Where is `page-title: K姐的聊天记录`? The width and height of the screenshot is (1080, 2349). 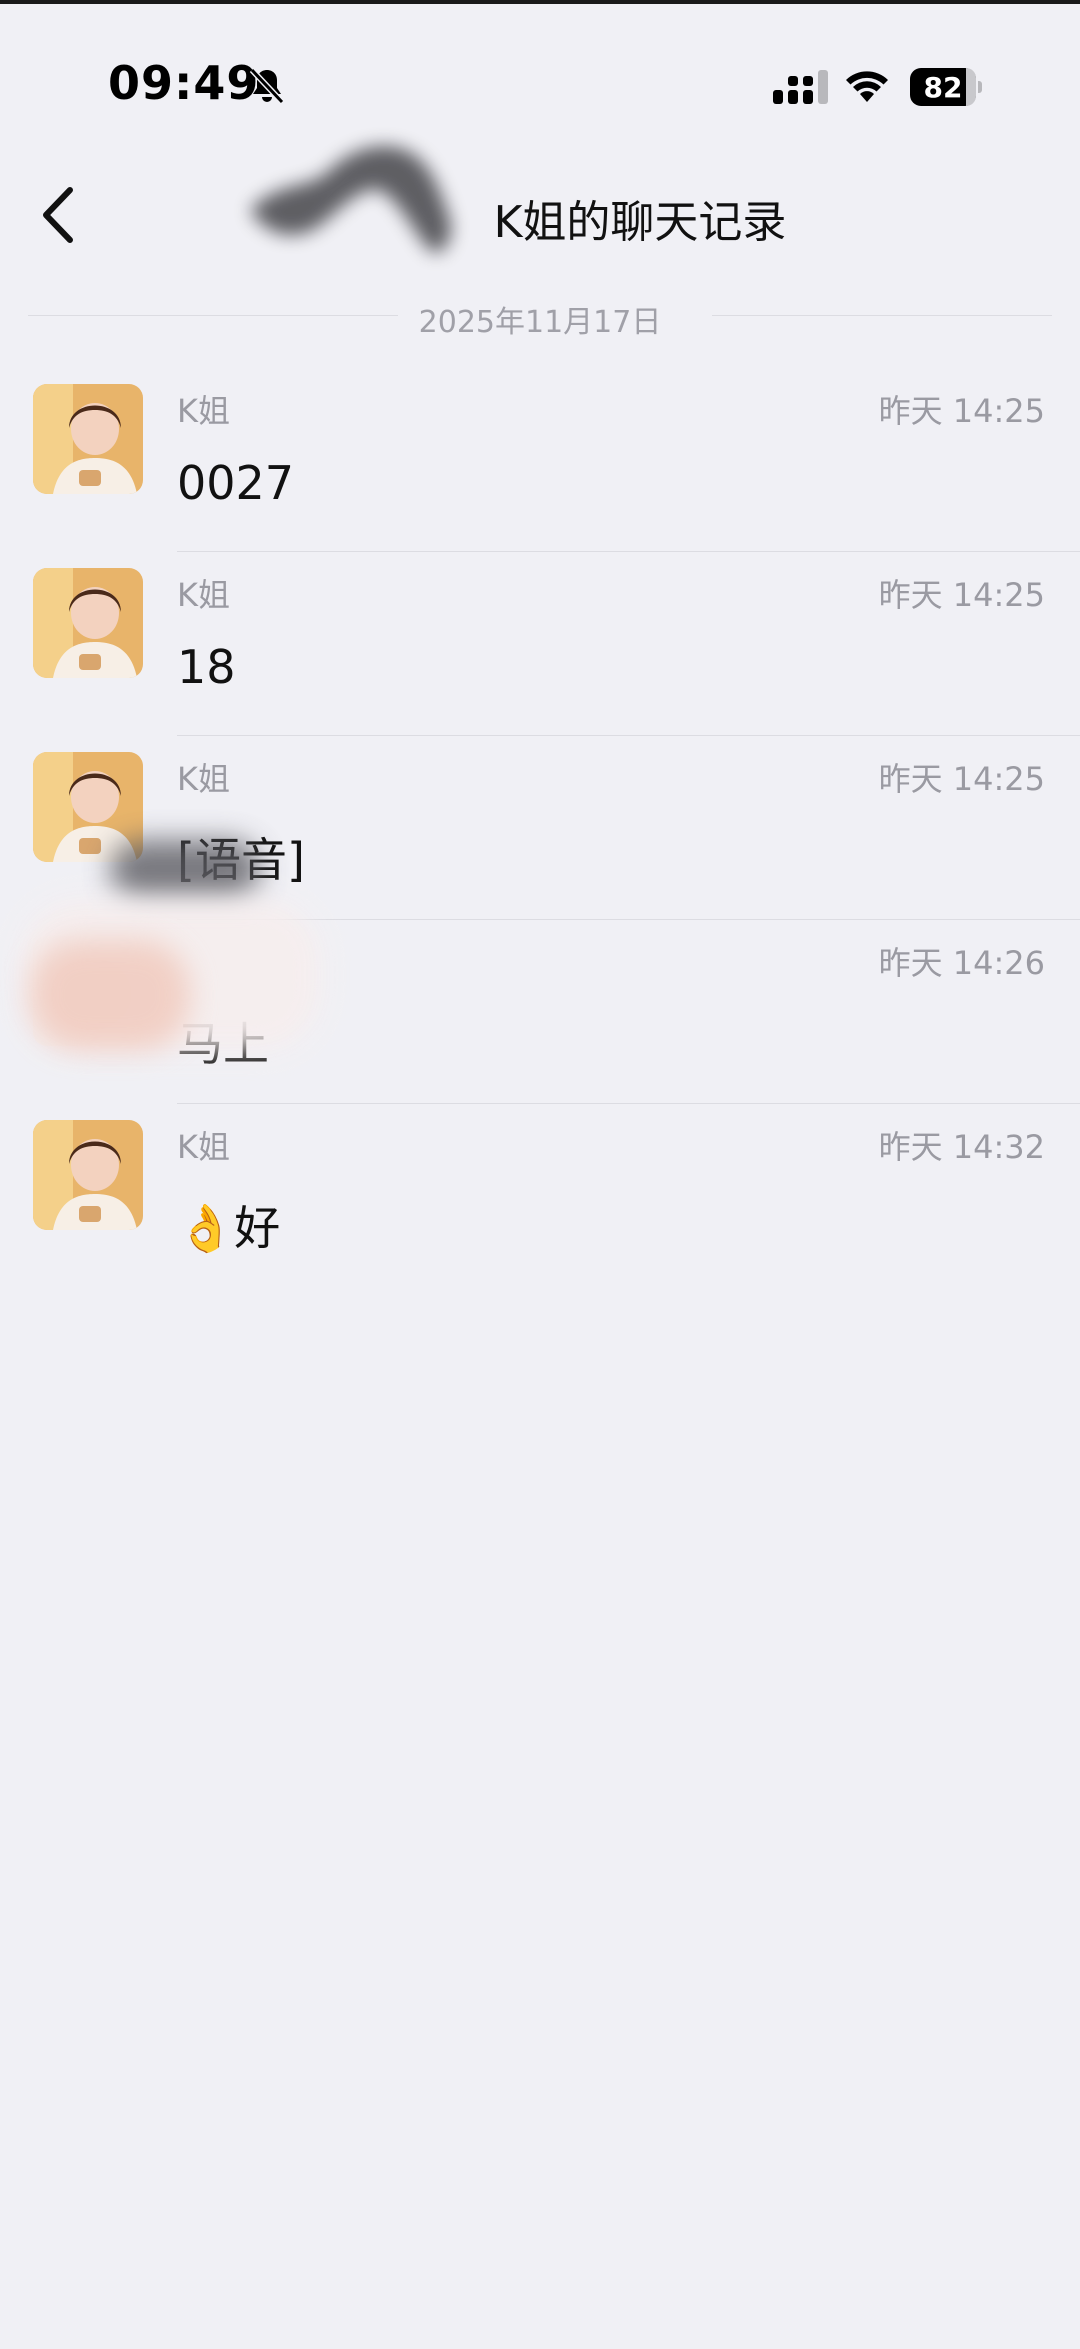 page-title: K姐的聊天记录 is located at coordinates (640, 222).